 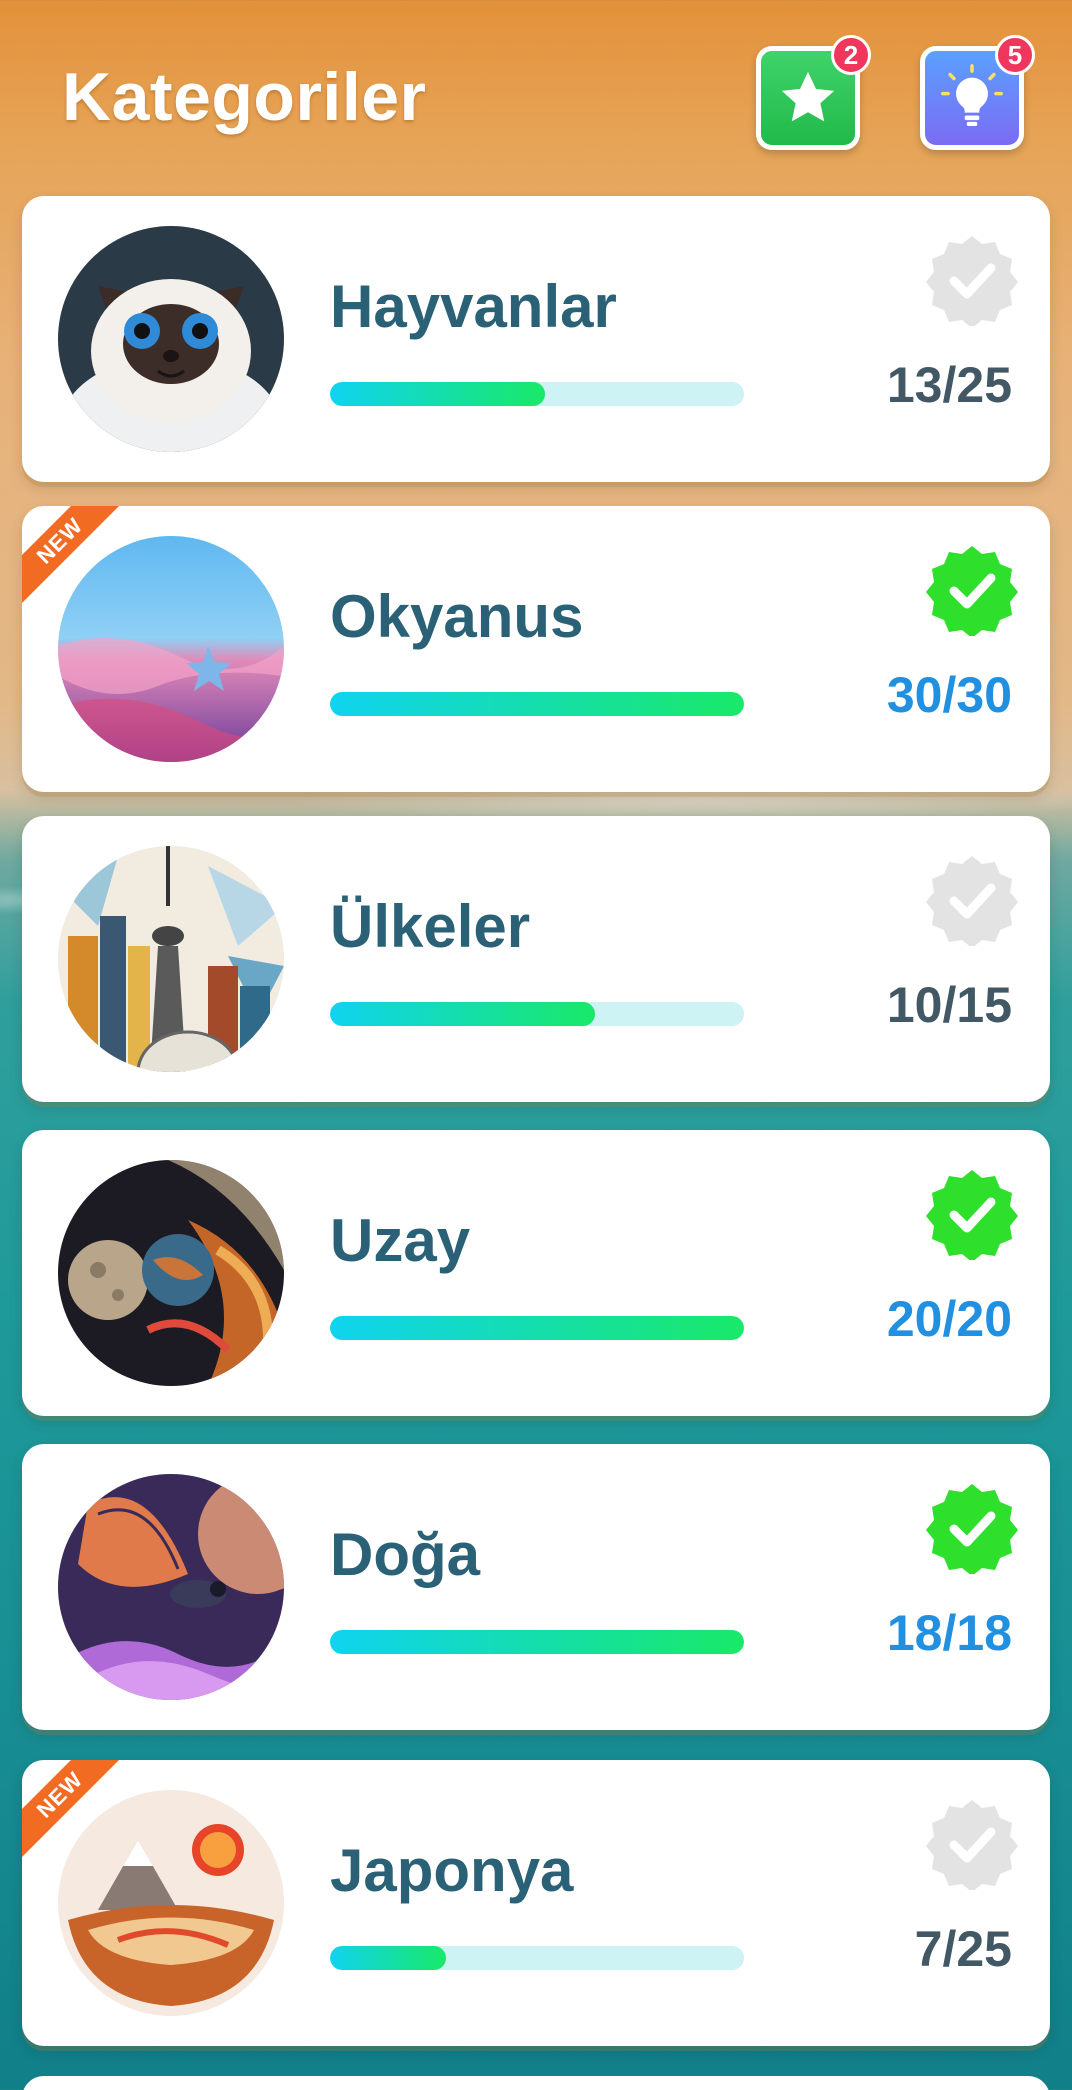 I want to click on lightbulb-icon, so click(x=972, y=95).